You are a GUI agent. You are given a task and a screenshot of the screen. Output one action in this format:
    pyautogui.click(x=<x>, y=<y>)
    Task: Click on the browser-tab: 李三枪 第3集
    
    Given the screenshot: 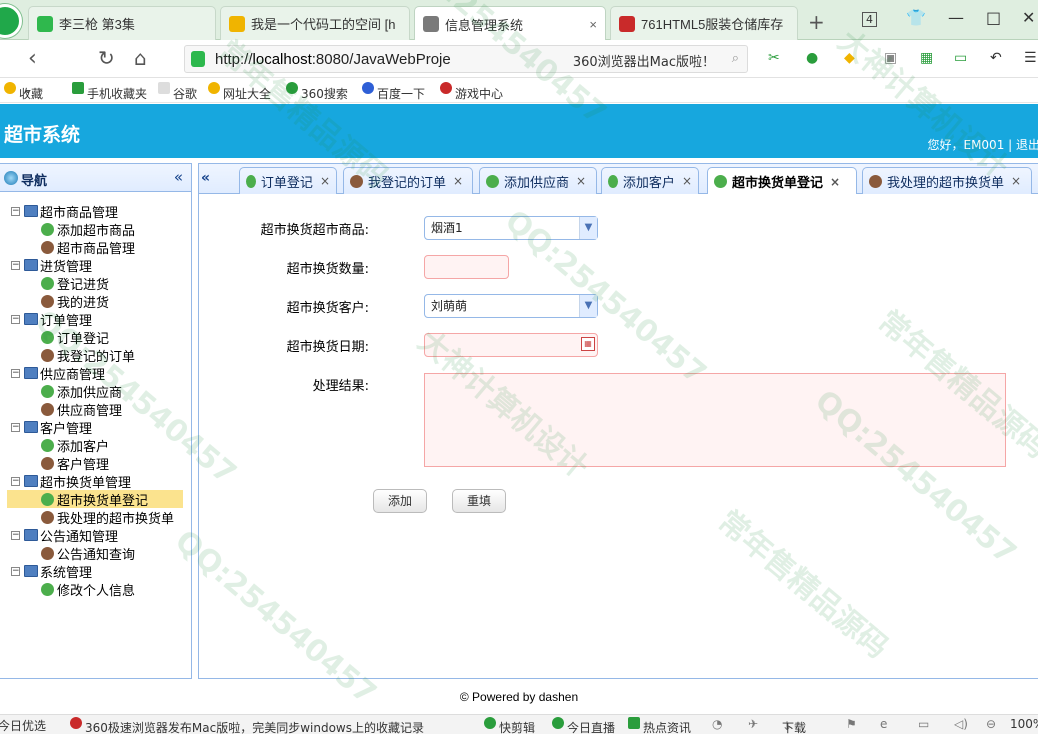 What is the action you would take?
    pyautogui.click(x=122, y=23)
    